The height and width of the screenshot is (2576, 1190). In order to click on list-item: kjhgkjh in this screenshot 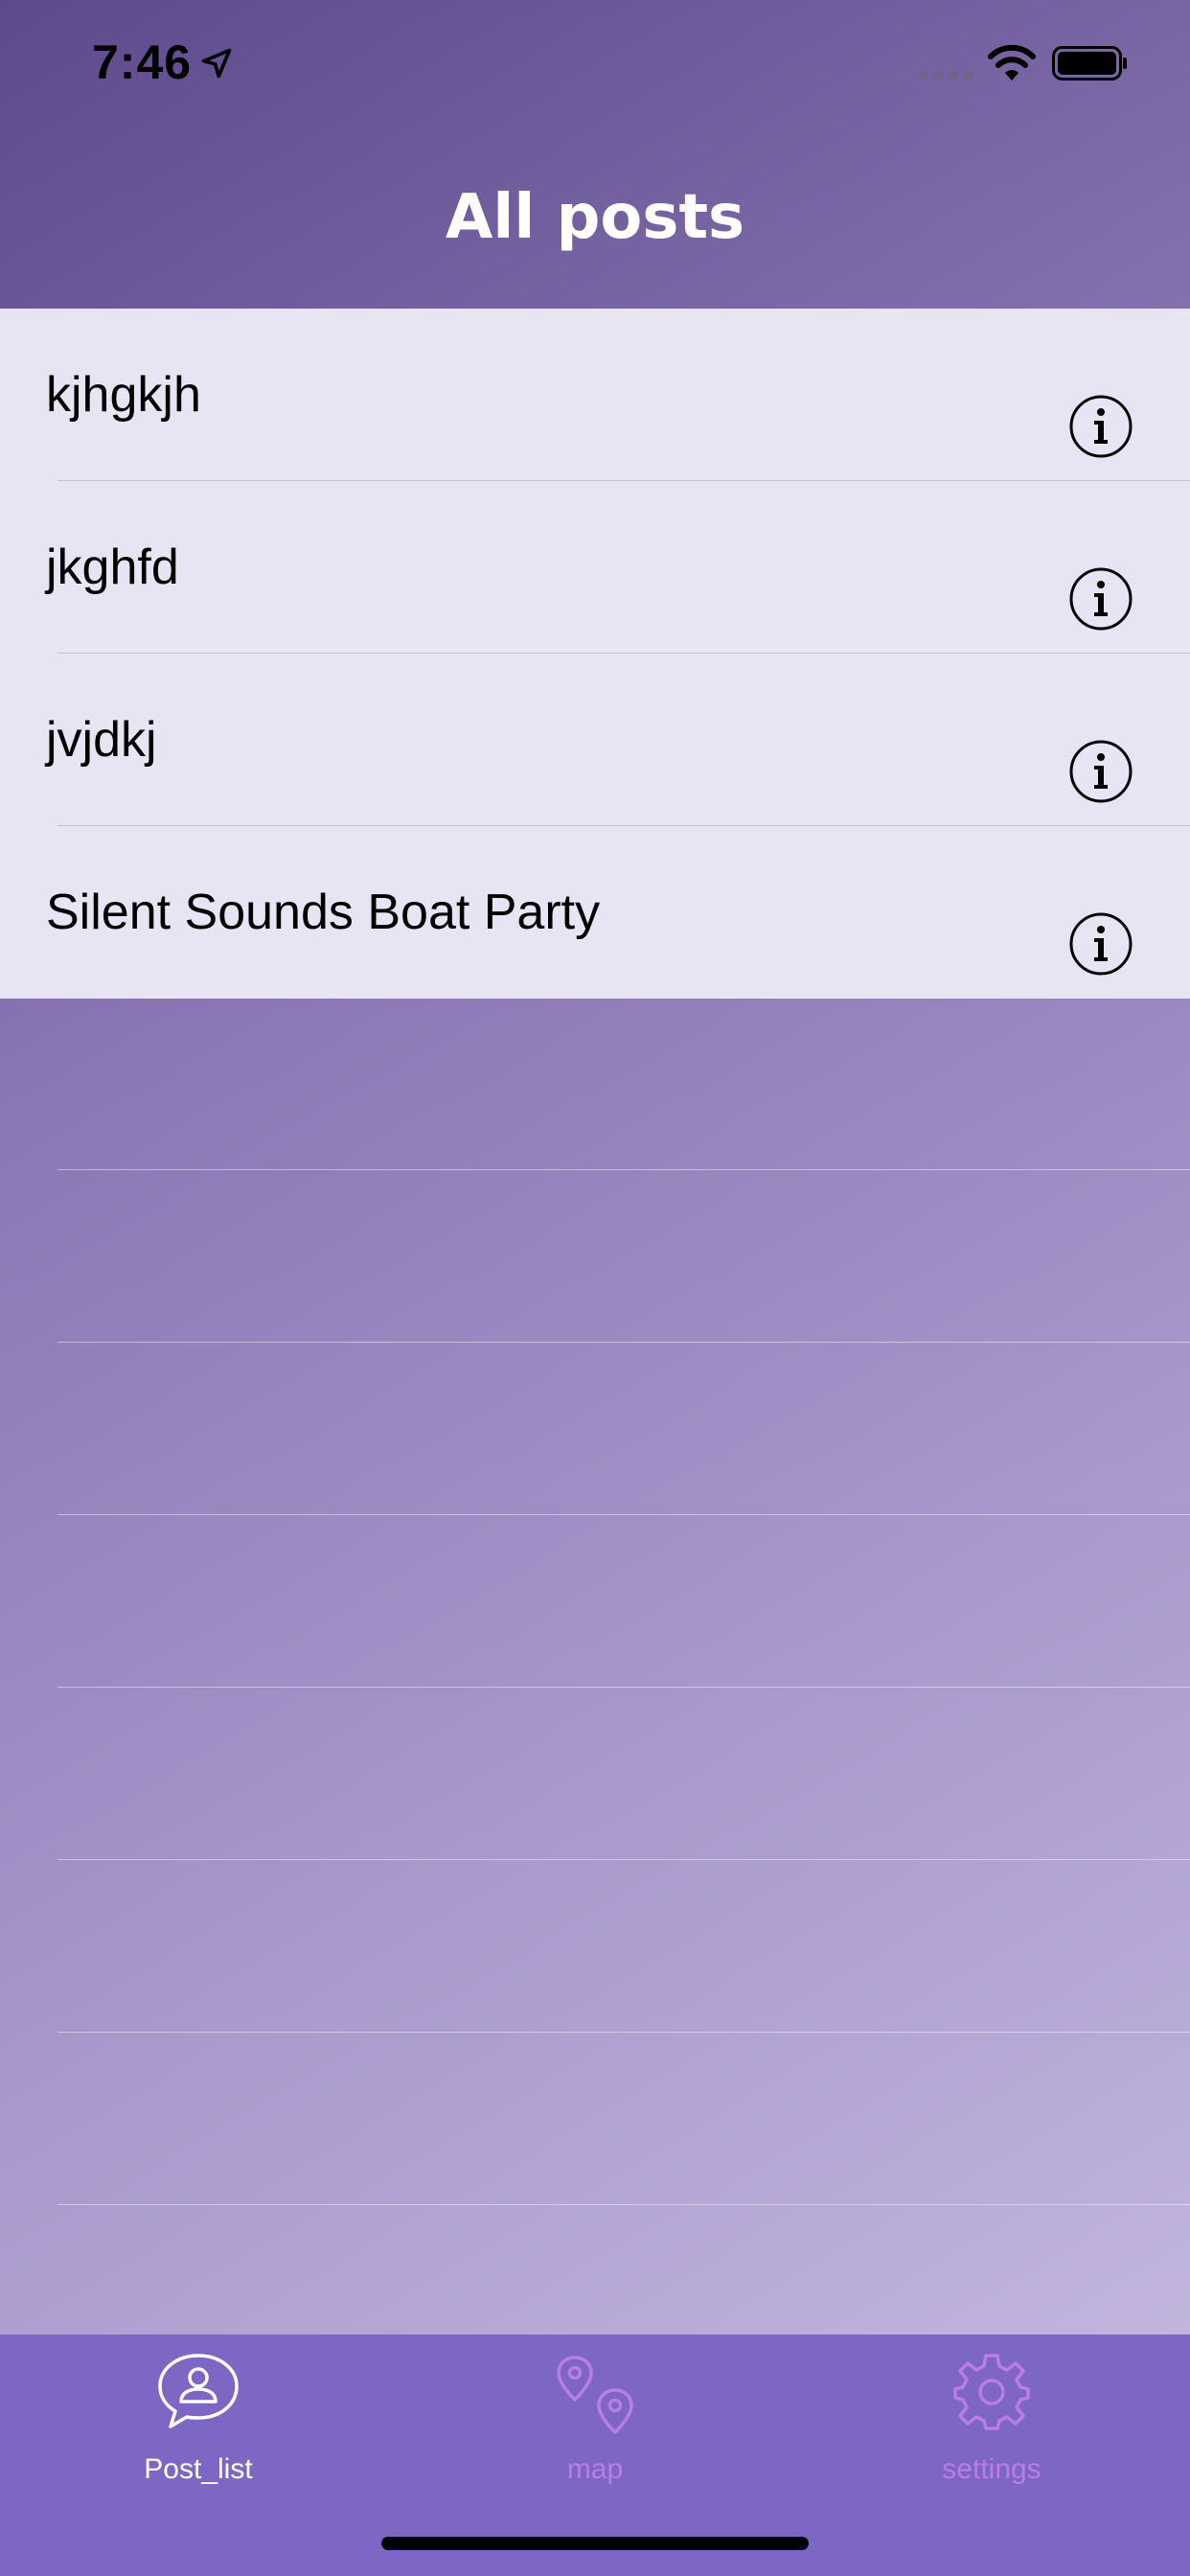, I will do `click(595, 395)`.